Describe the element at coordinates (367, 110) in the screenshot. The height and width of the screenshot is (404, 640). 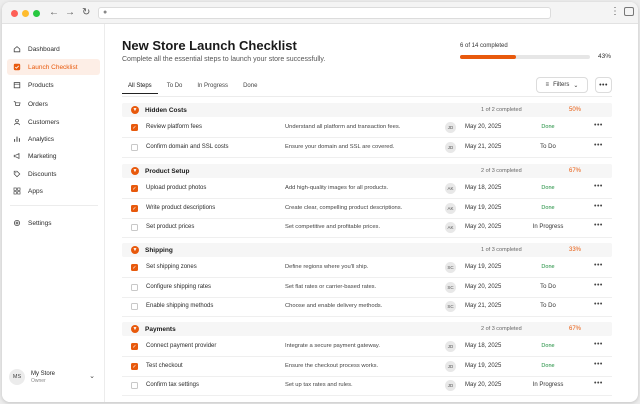
I see `group-header: ▼ Hidden Costs 1 of 2 completed 50%` at that location.